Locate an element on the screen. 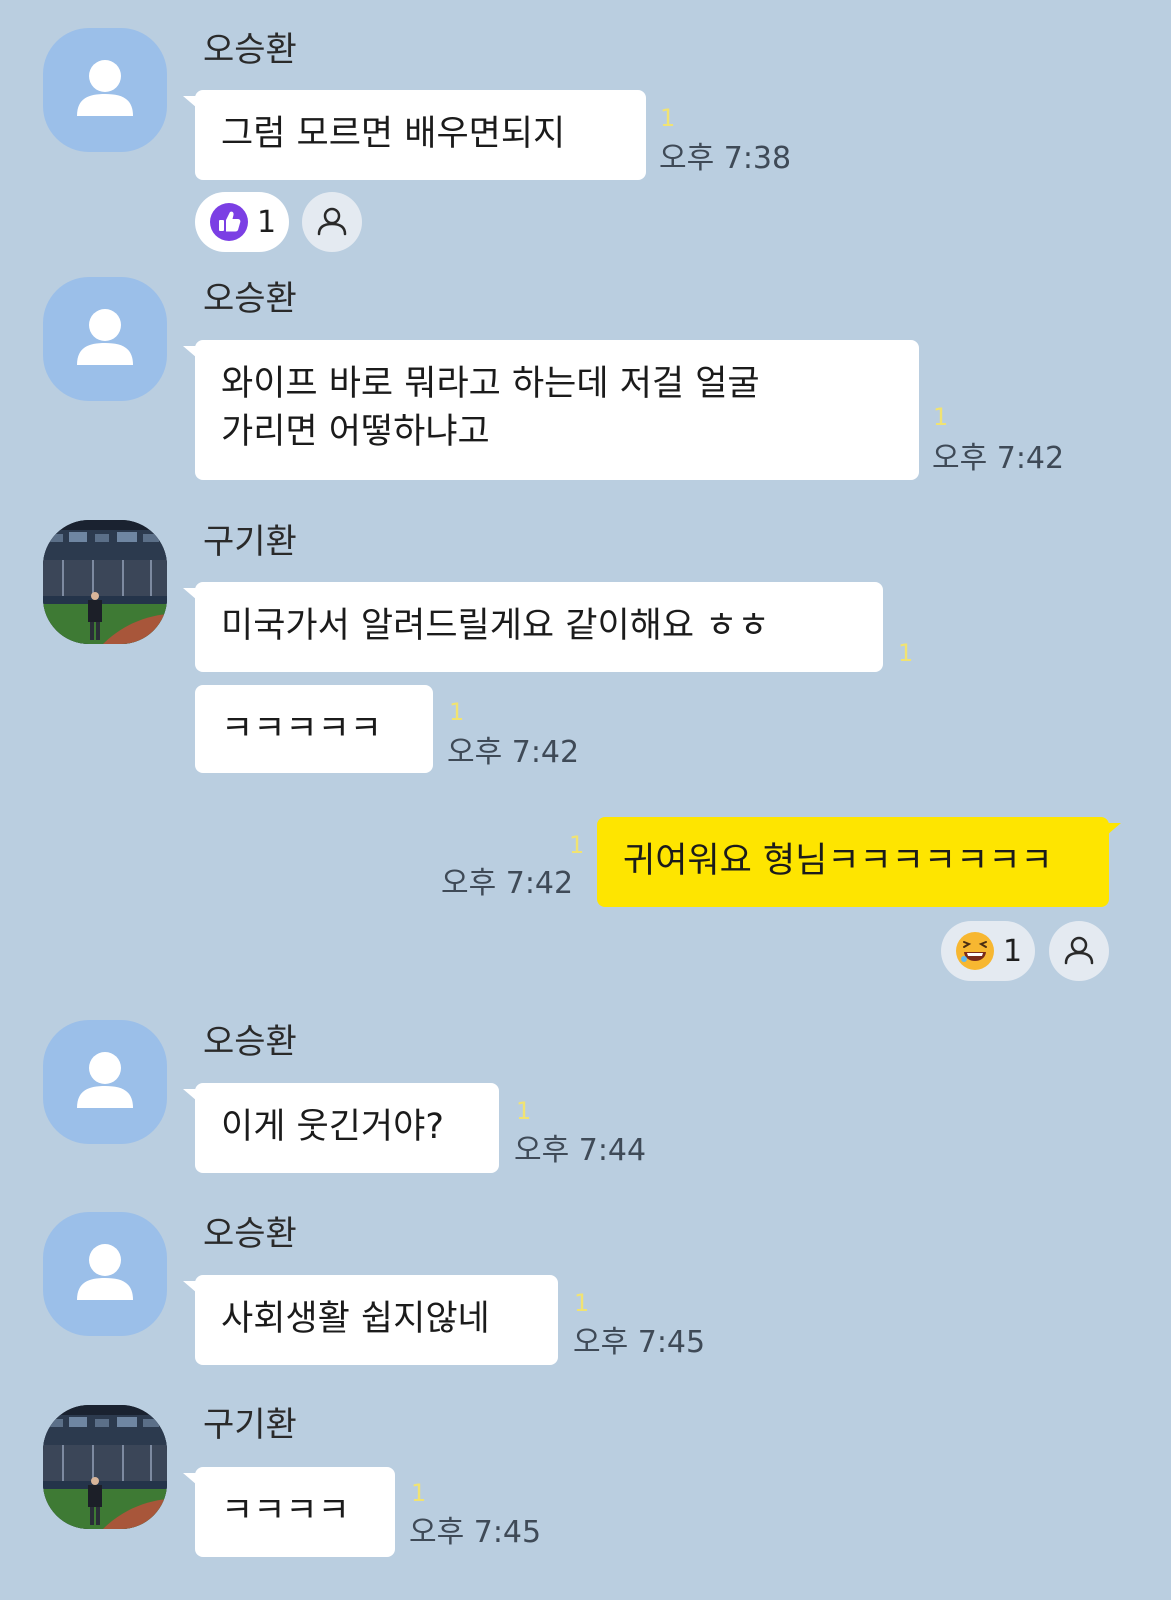 The width and height of the screenshot is (1171, 1600). message-text: 사회생활 쉽지않네 is located at coordinates (355, 1319).